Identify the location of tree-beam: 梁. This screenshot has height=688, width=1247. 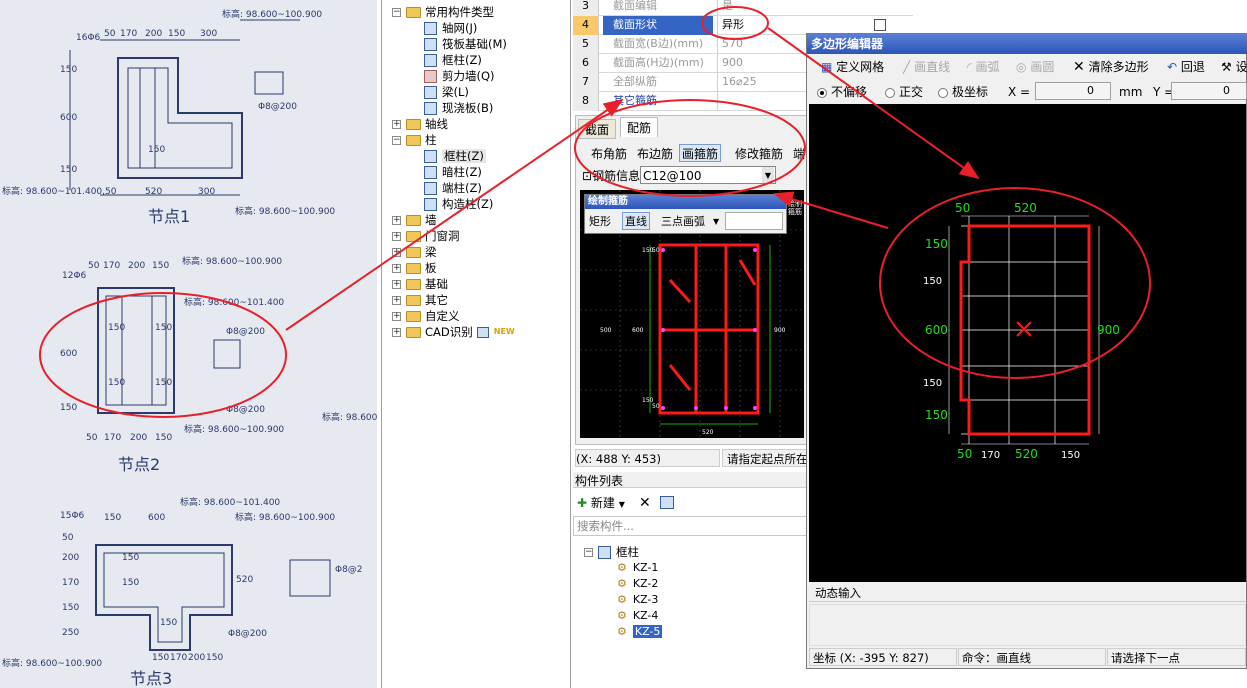
(421, 252).